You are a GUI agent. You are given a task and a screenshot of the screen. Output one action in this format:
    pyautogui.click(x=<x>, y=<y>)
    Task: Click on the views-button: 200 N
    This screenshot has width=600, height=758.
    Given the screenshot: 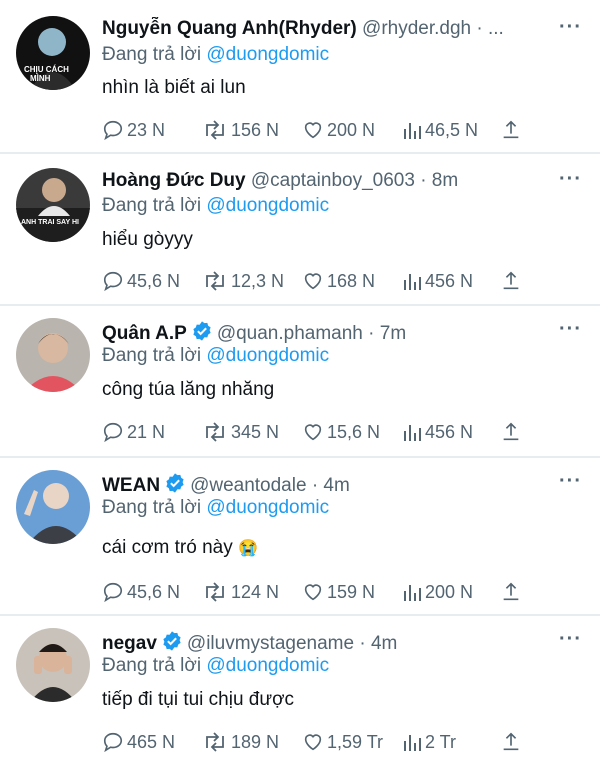 What is the action you would take?
    pyautogui.click(x=437, y=592)
    